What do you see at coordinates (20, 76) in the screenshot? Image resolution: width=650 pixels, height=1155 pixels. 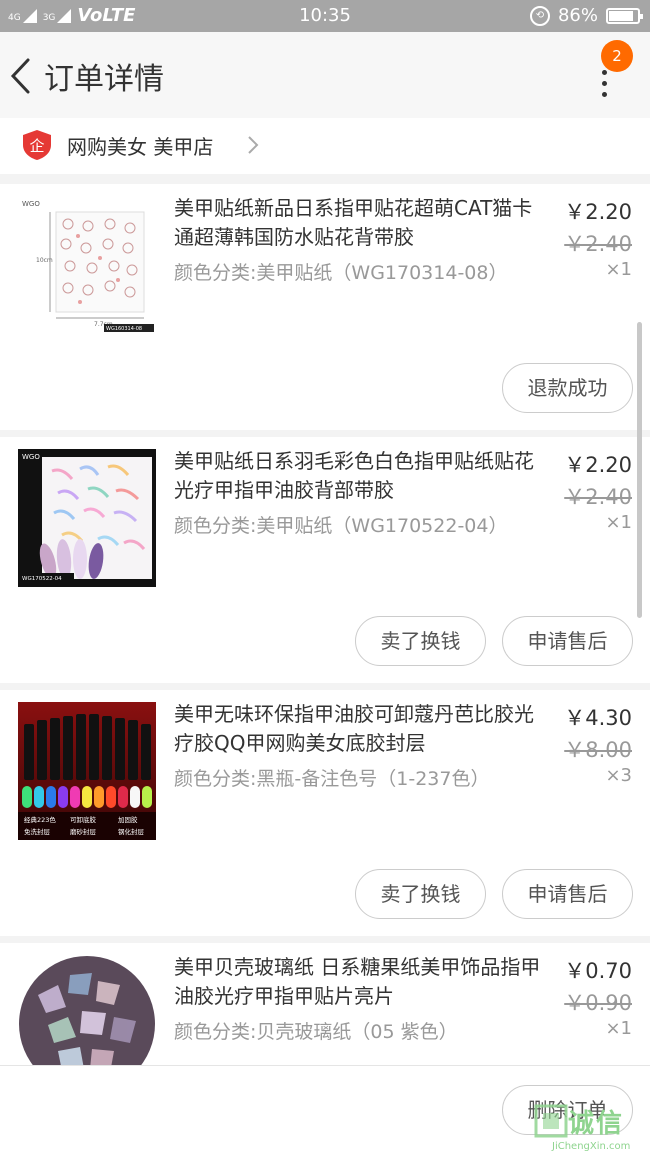 I see `back-arrow-icon` at bounding box center [20, 76].